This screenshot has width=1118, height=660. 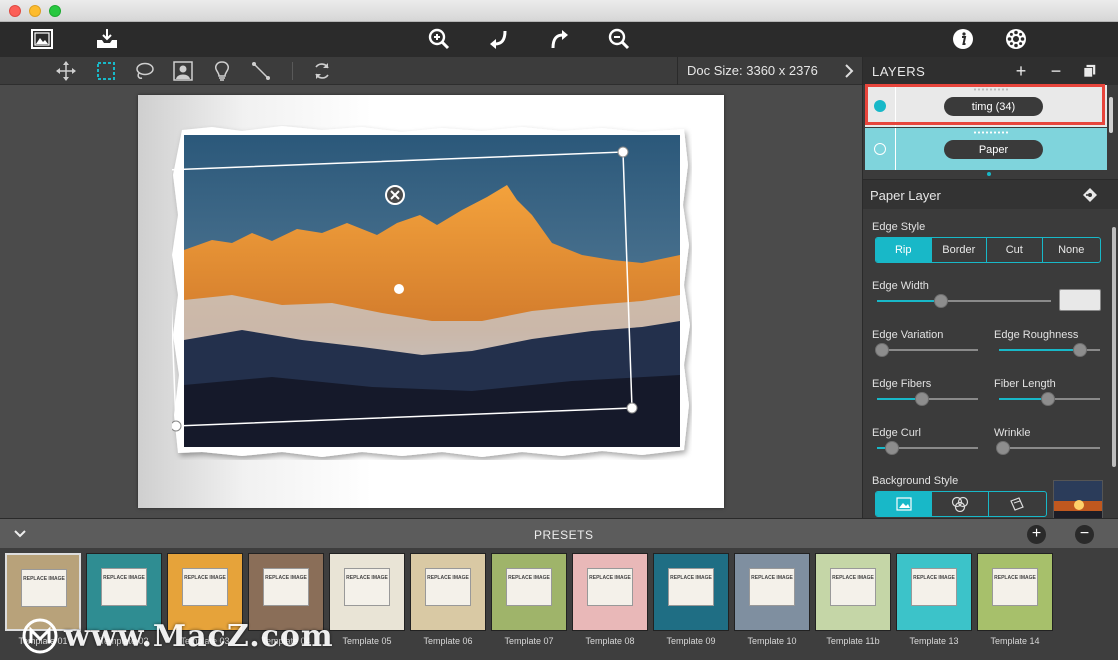 I want to click on remove-preset-button: −, so click(x=1084, y=534).